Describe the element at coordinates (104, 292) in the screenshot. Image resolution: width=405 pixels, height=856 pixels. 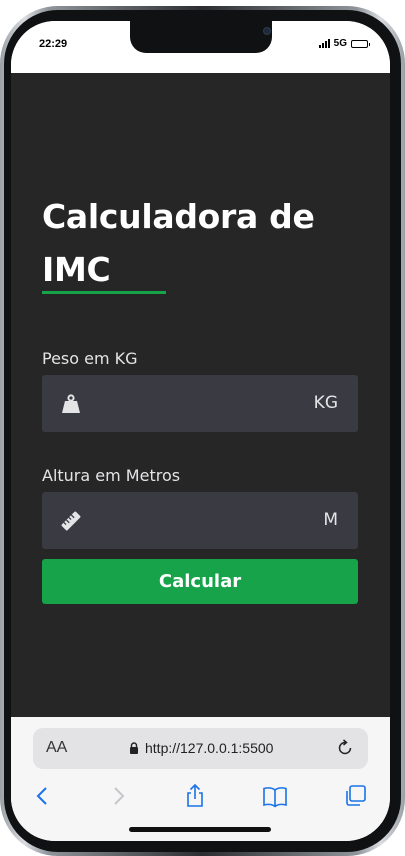
I see `title-underline` at that location.